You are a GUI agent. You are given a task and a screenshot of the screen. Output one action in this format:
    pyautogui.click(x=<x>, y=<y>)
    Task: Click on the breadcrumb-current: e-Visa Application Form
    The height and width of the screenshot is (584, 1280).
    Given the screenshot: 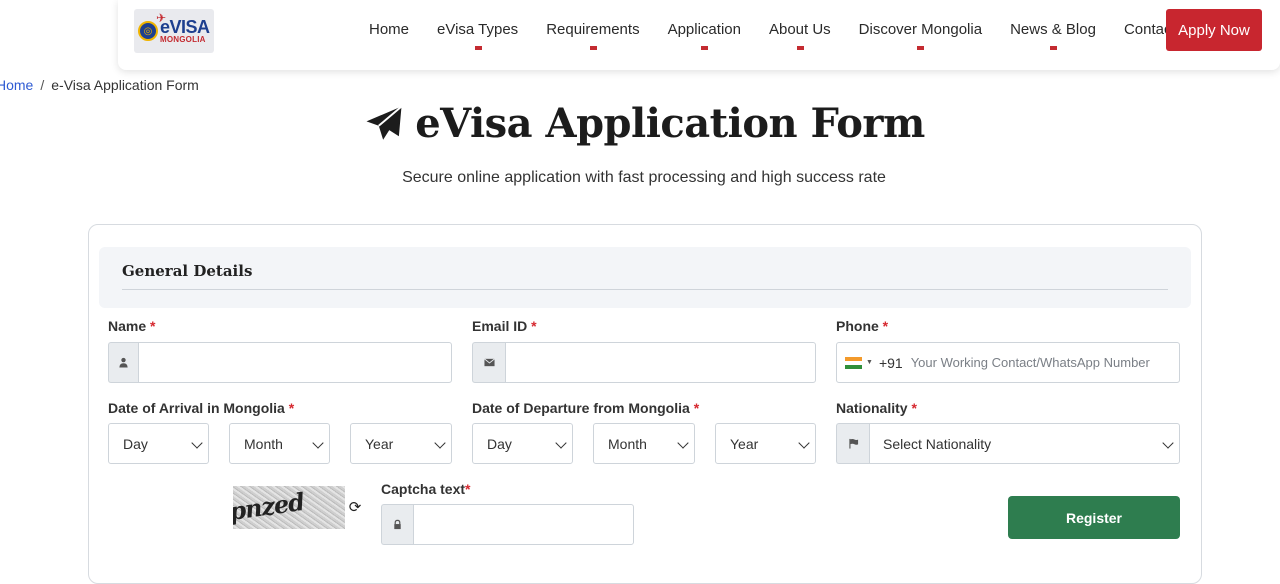 What is the action you would take?
    pyautogui.click(x=125, y=85)
    